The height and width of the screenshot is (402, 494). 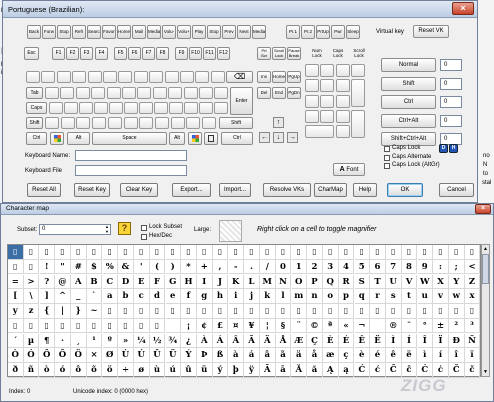 I want to click on system-key: Pause Break, so click(x=294, y=53).